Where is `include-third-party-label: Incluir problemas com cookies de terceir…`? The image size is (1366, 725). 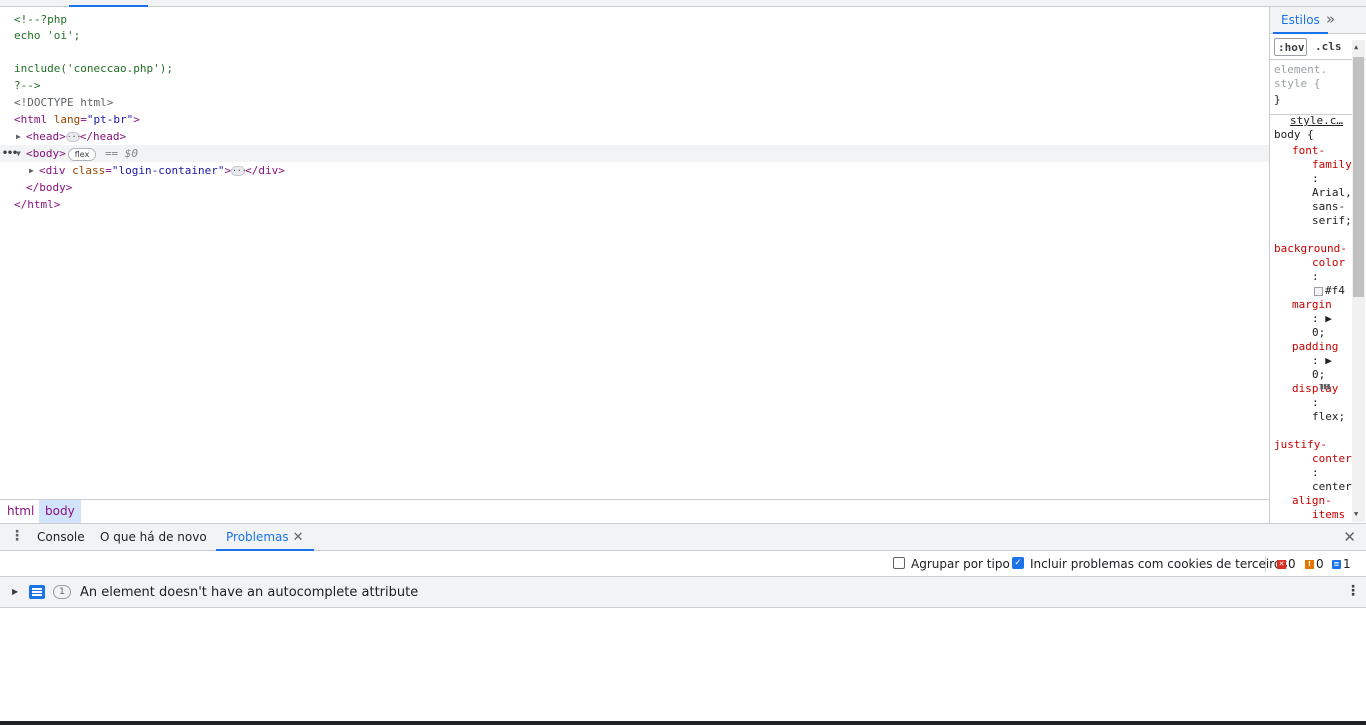
include-third-party-label: Incluir problemas com cookies de terceir… is located at coordinates (1158, 564).